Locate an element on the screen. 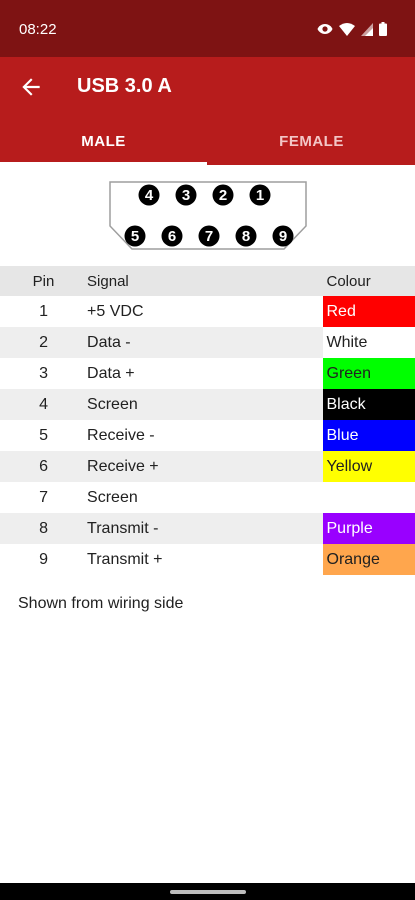 This screenshot has width=415, height=900. connector-pin-label: 1 is located at coordinates (260, 195).